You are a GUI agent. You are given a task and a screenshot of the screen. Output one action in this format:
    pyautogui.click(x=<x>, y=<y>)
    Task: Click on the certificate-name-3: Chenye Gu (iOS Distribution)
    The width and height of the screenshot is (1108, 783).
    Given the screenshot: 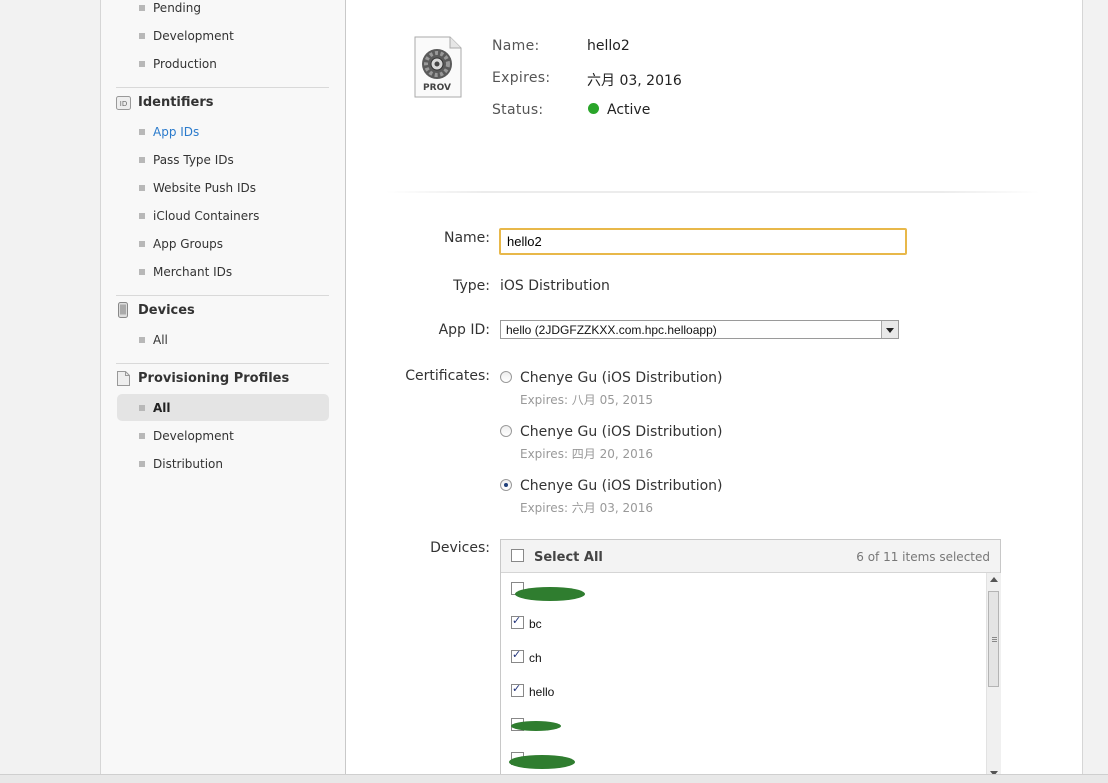 What is the action you would take?
    pyautogui.click(x=621, y=486)
    